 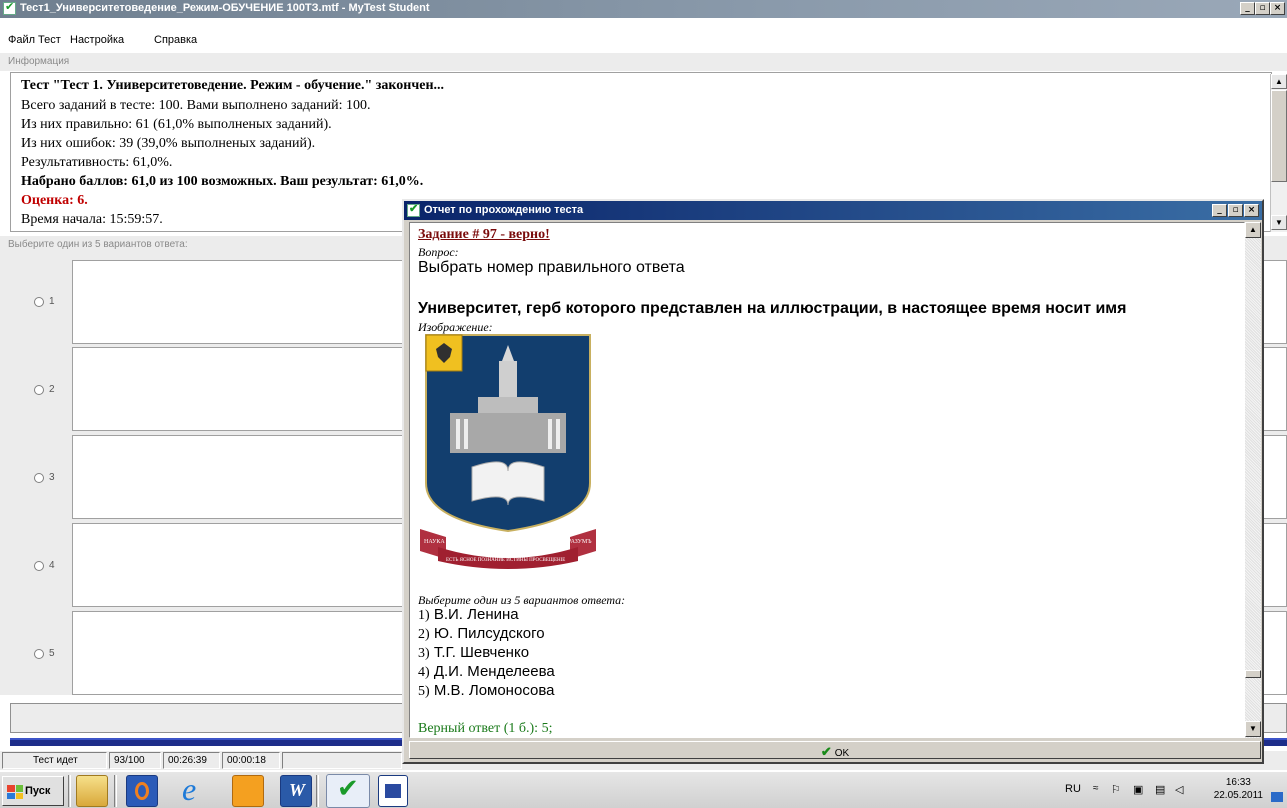 What do you see at coordinates (551, 267) in the screenshot?
I see `question-type: Выбрать номер правильного ответа` at bounding box center [551, 267].